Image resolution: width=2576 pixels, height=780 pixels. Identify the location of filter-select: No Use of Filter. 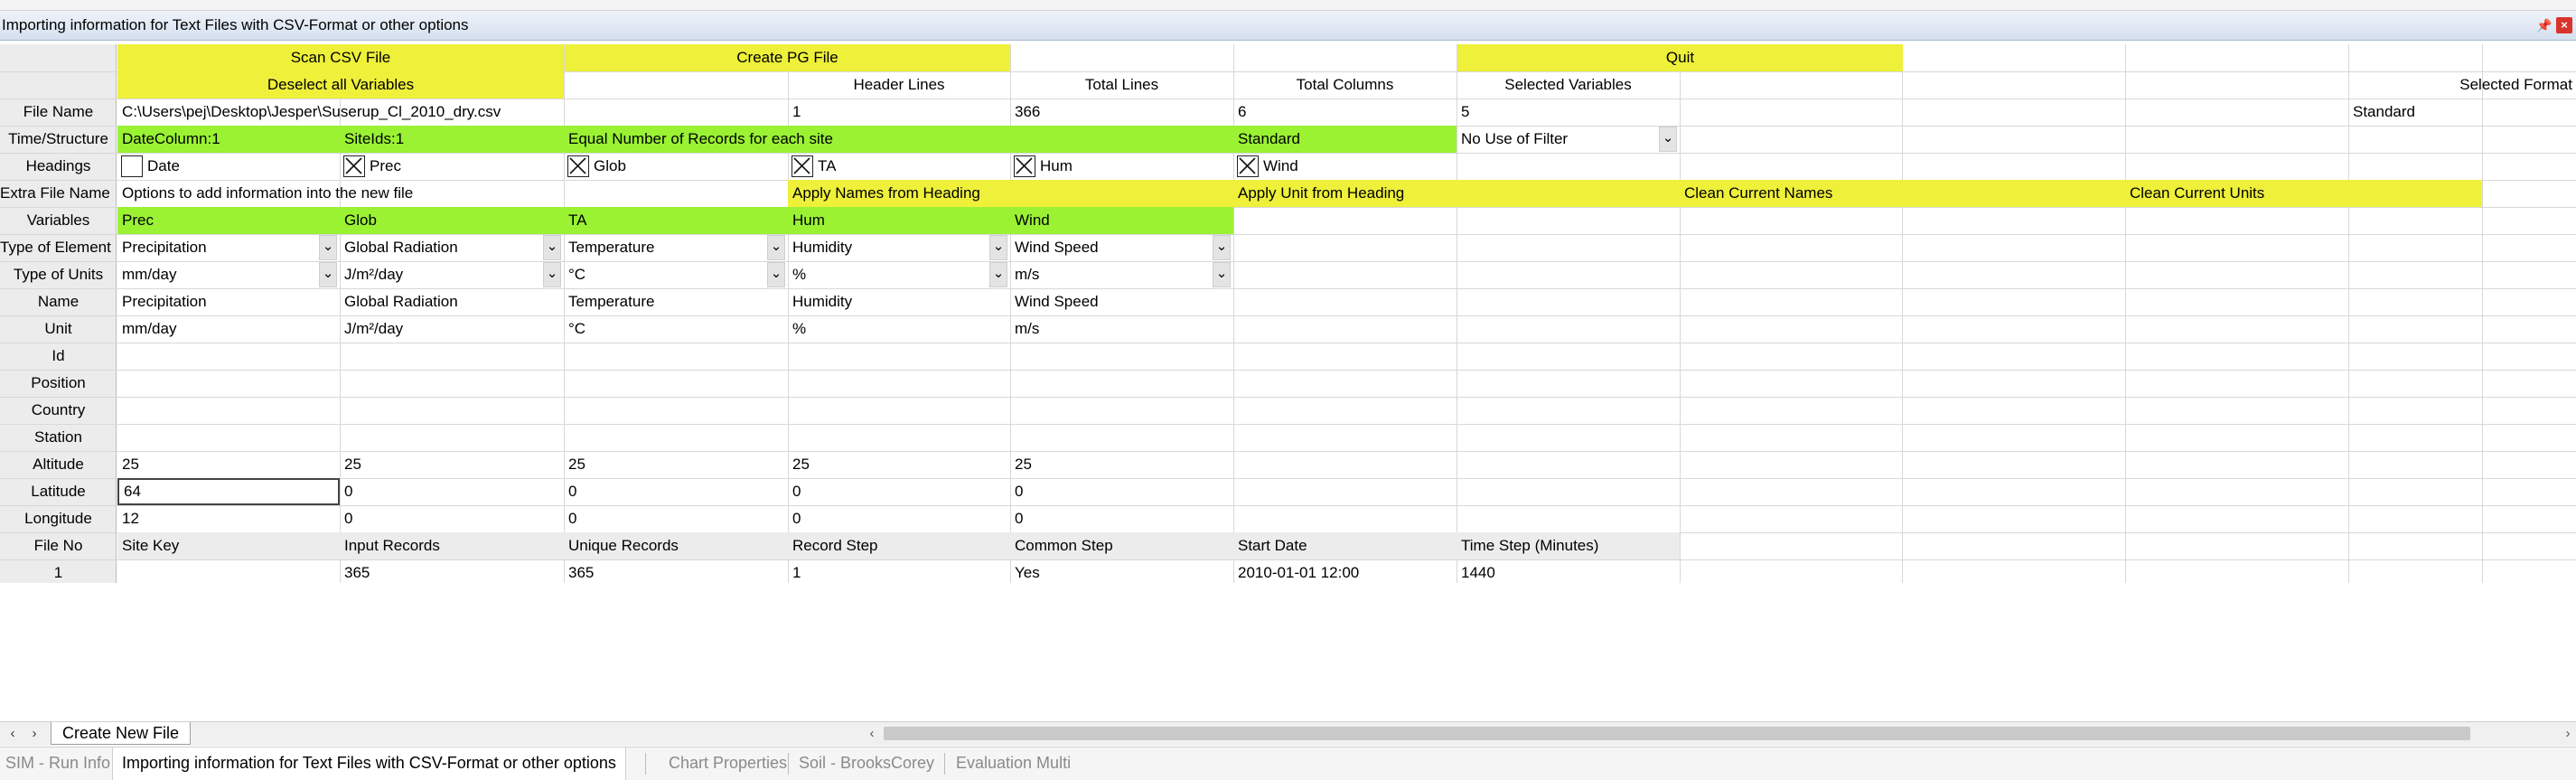
(1568, 140).